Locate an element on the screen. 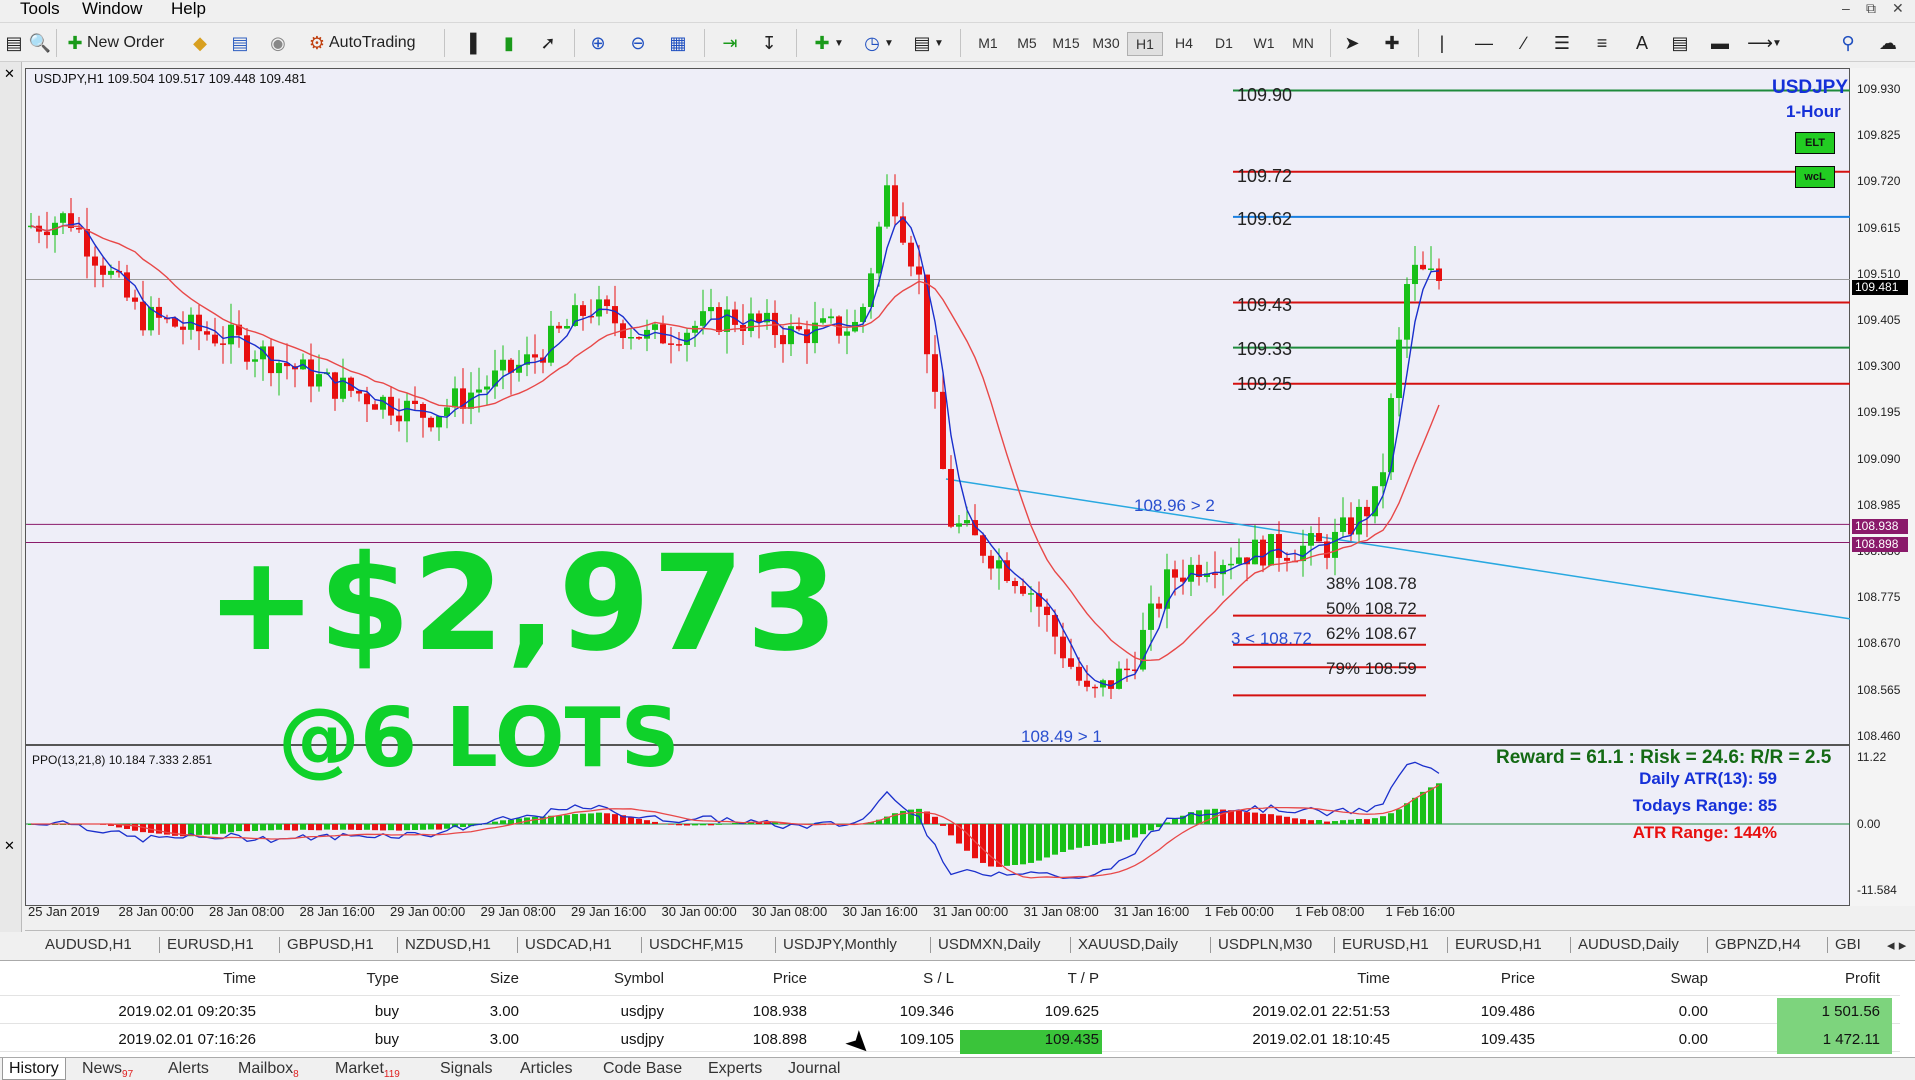 This screenshot has height=1080, width=1915. tf-w1: W1 is located at coordinates (1264, 43).